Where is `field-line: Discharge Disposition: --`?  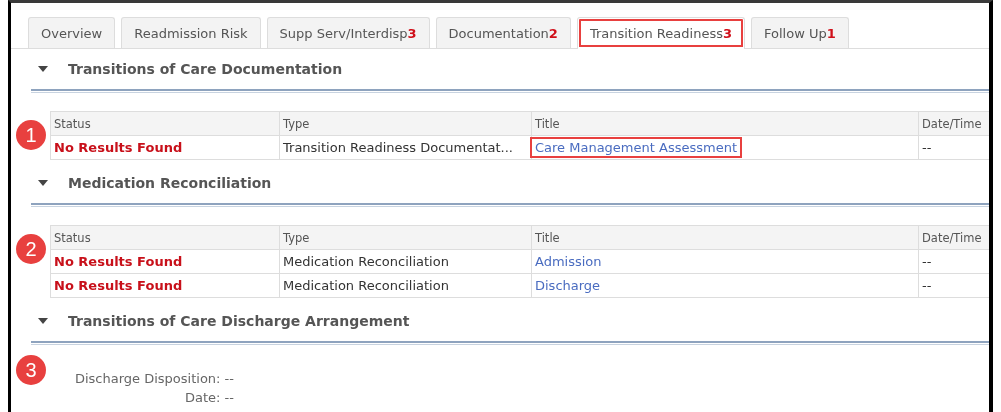 field-line: Discharge Disposition: -- is located at coordinates (154, 378).